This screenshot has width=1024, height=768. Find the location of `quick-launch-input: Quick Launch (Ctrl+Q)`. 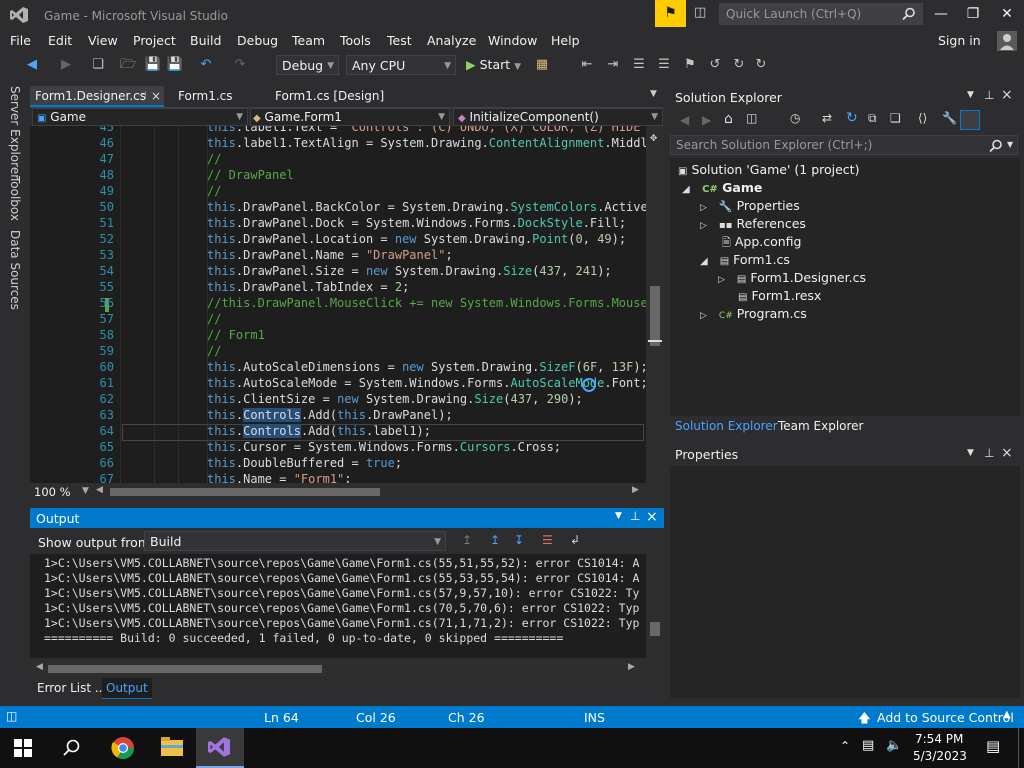

quick-launch-input: Quick Launch (Ctrl+Q) is located at coordinates (821, 14).